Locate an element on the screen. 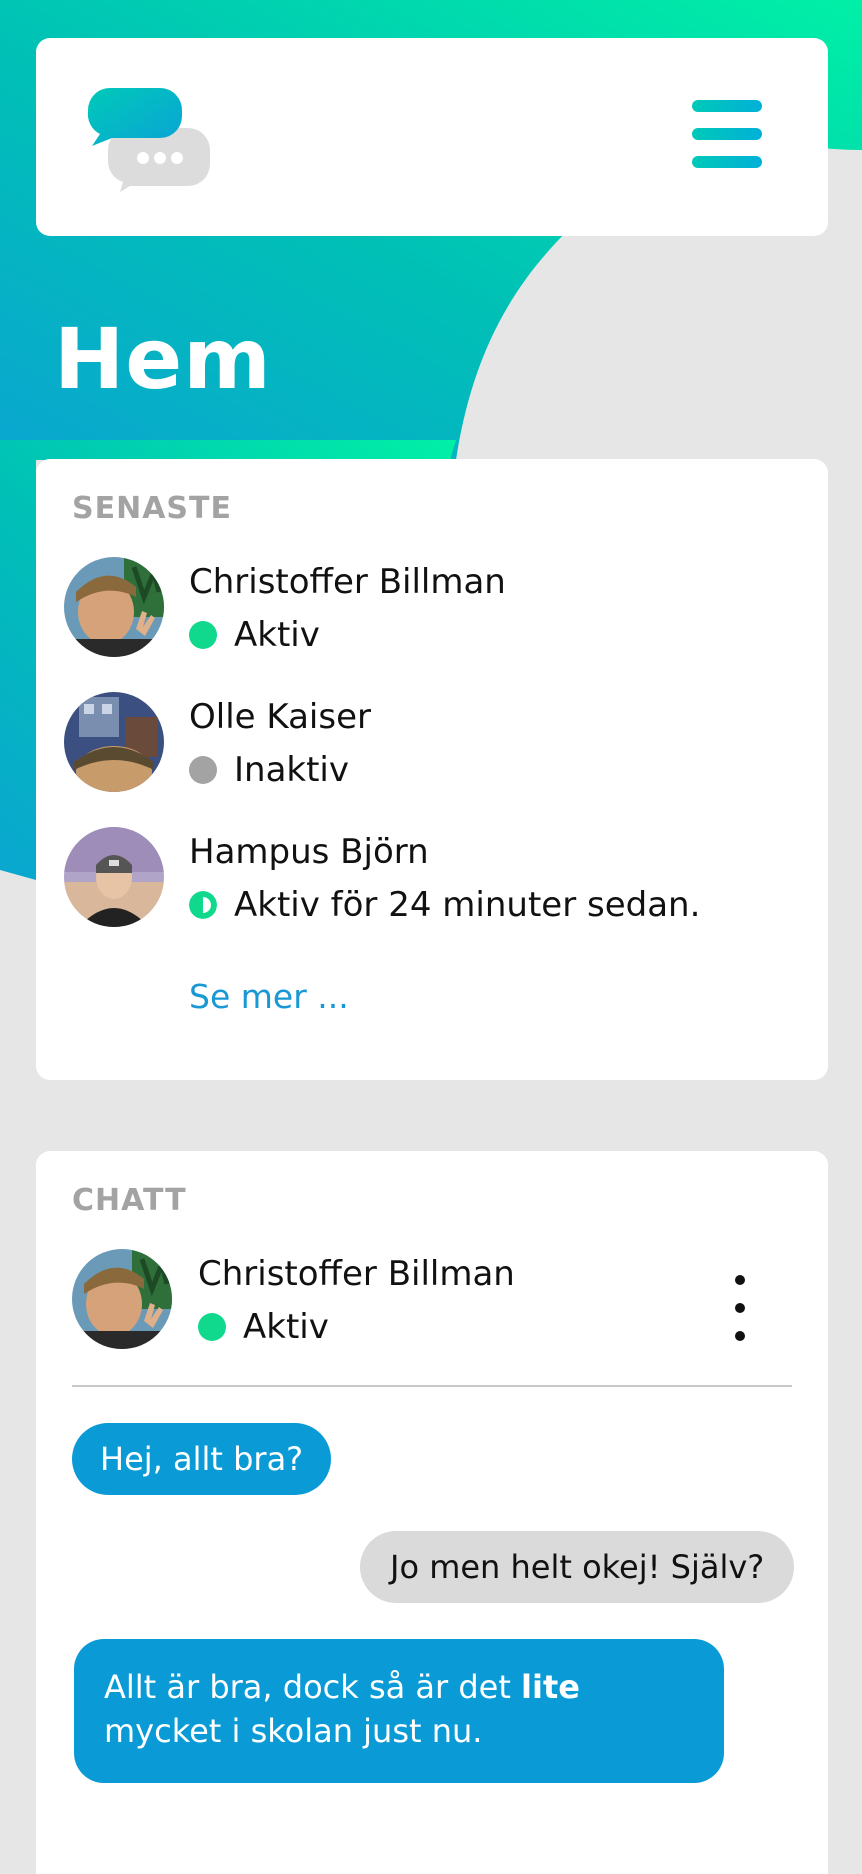  contact-status: Inaktiv is located at coordinates (269, 770).